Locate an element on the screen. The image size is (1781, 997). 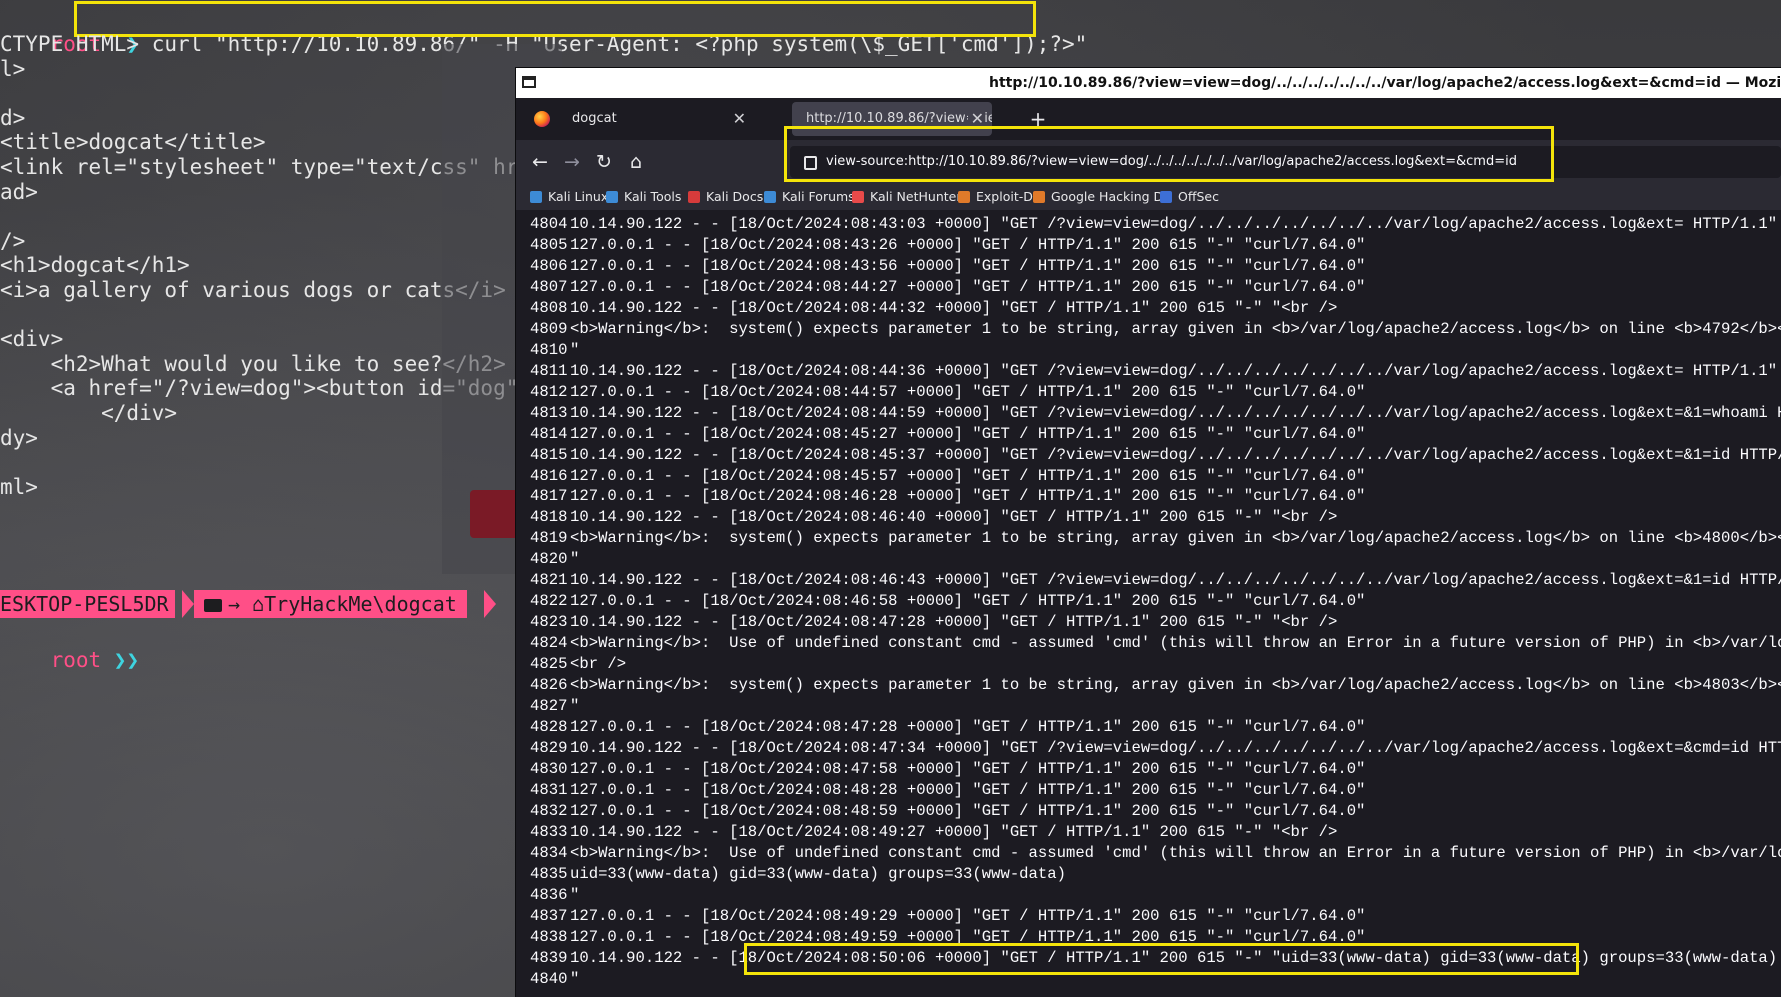
bookmark-item: OffSec is located at coordinates (1189, 197).